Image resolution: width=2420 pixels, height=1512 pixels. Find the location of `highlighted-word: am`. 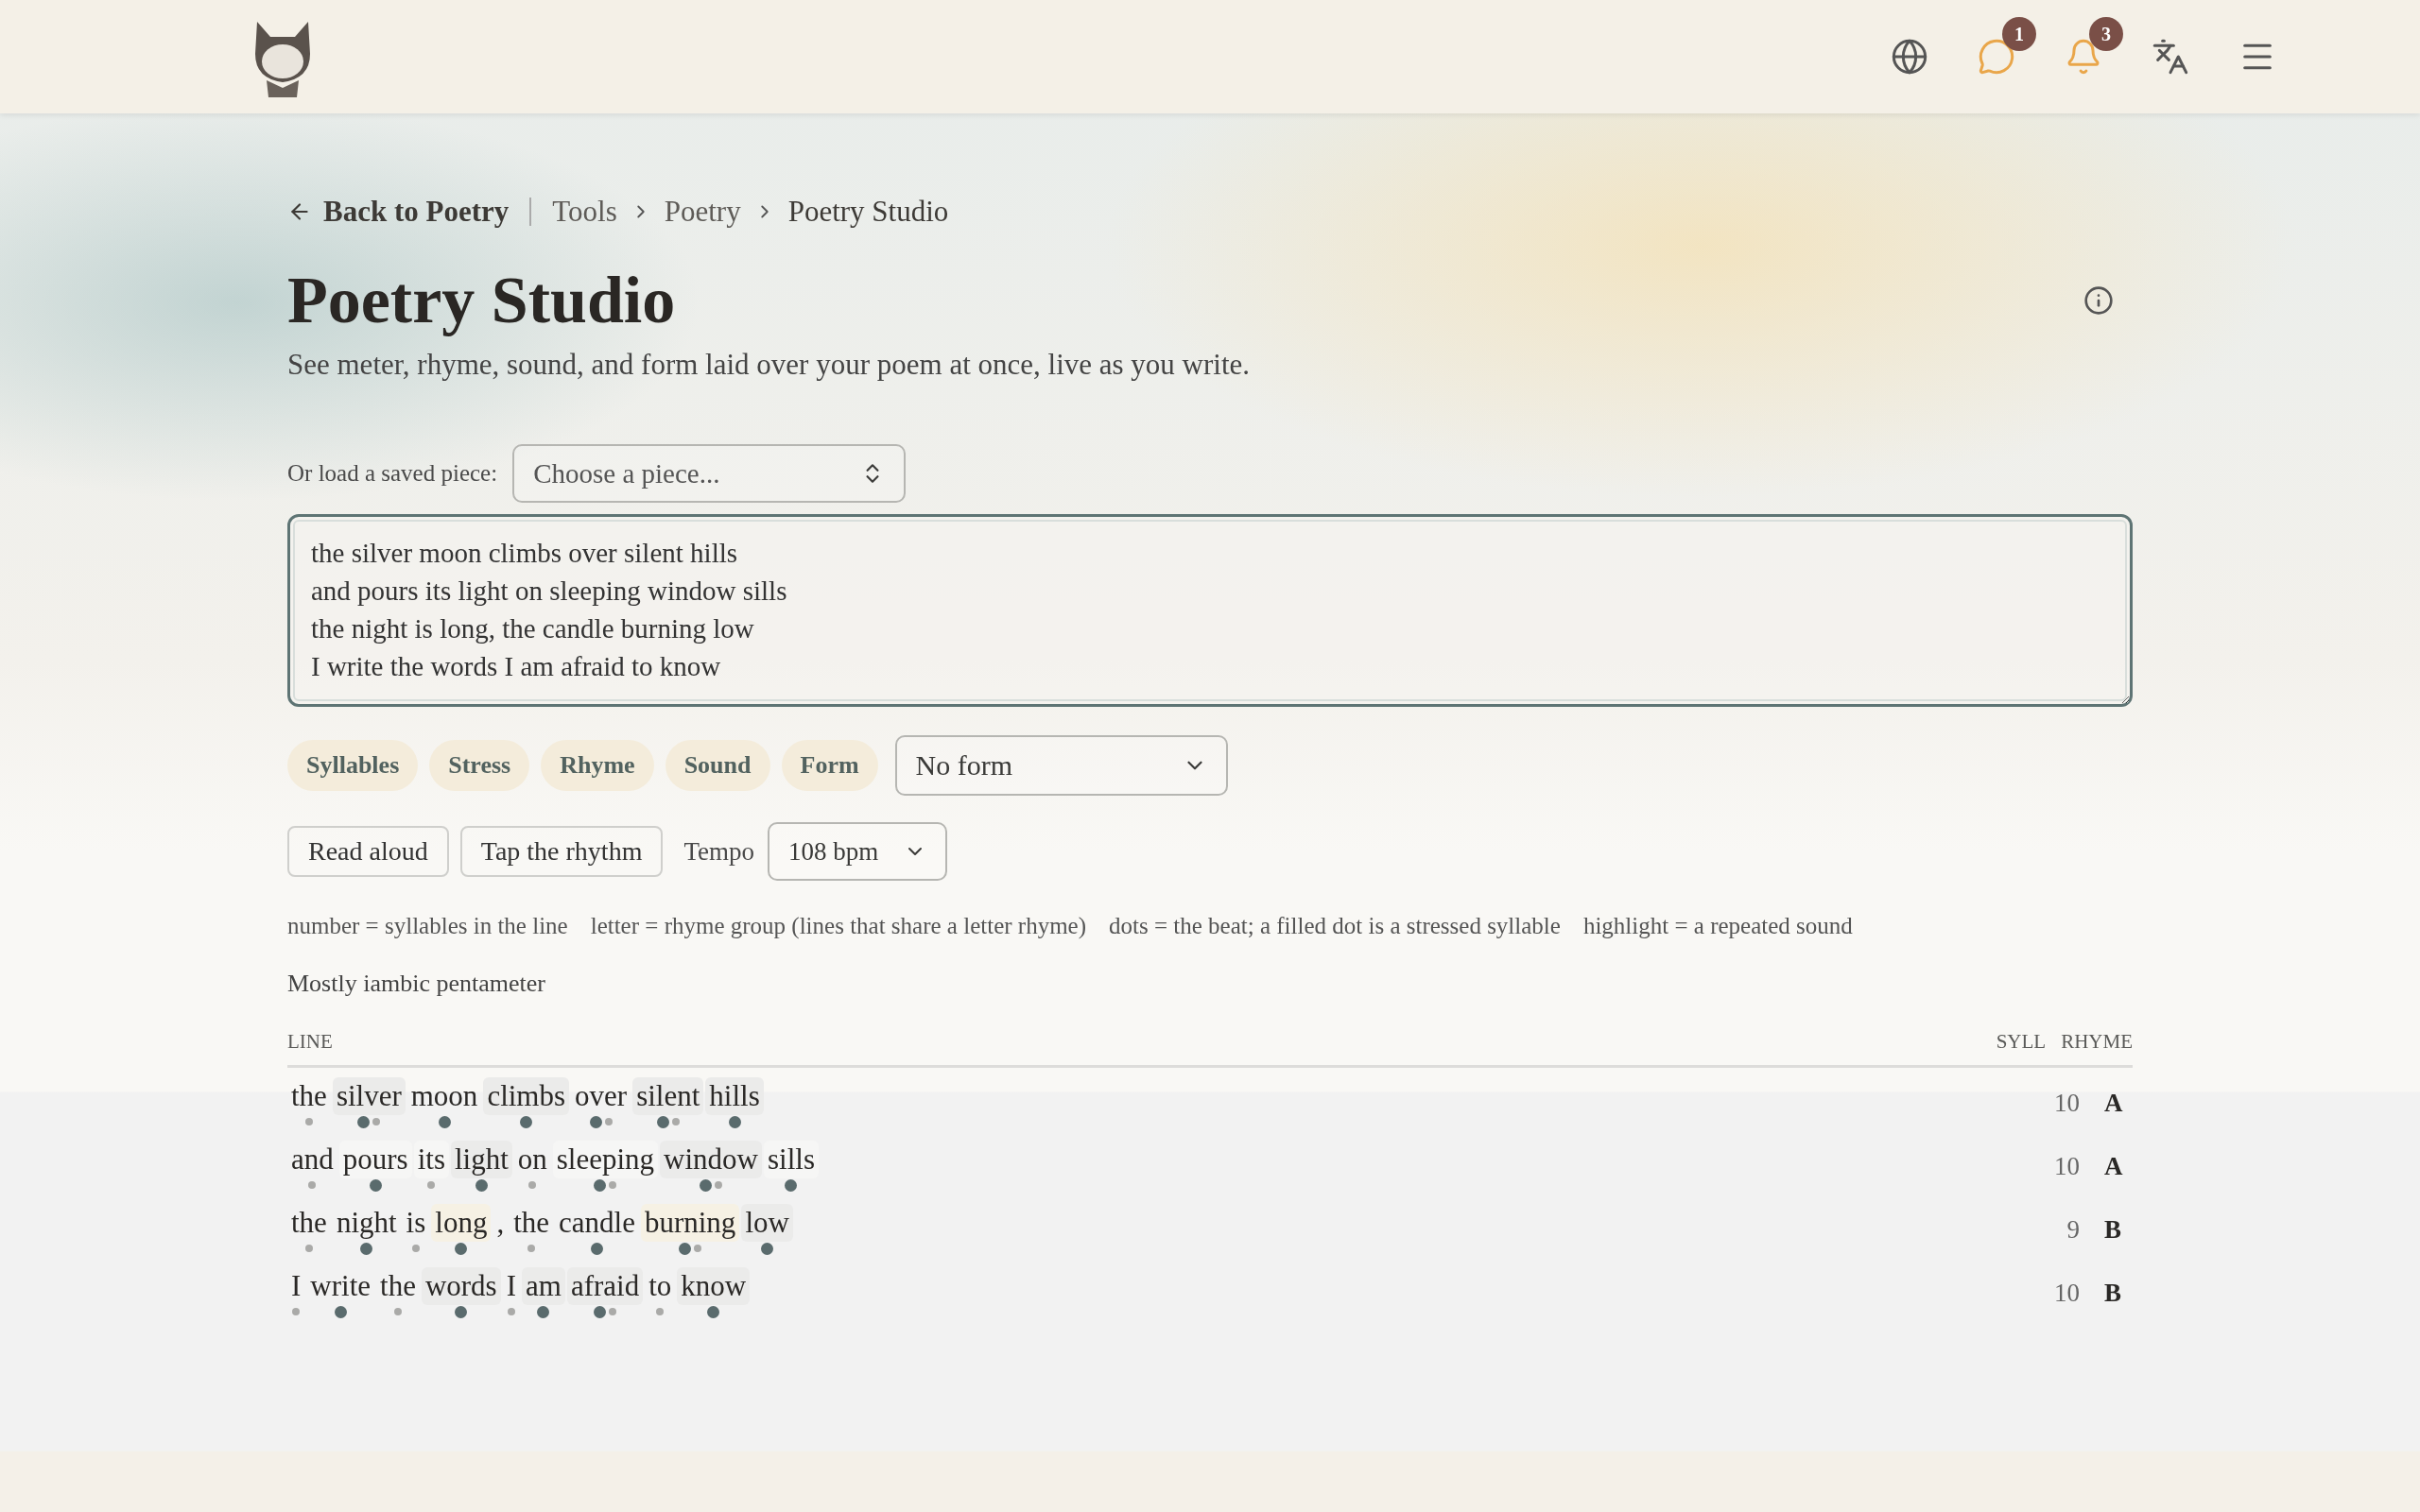

highlighted-word: am is located at coordinates (543, 1286).